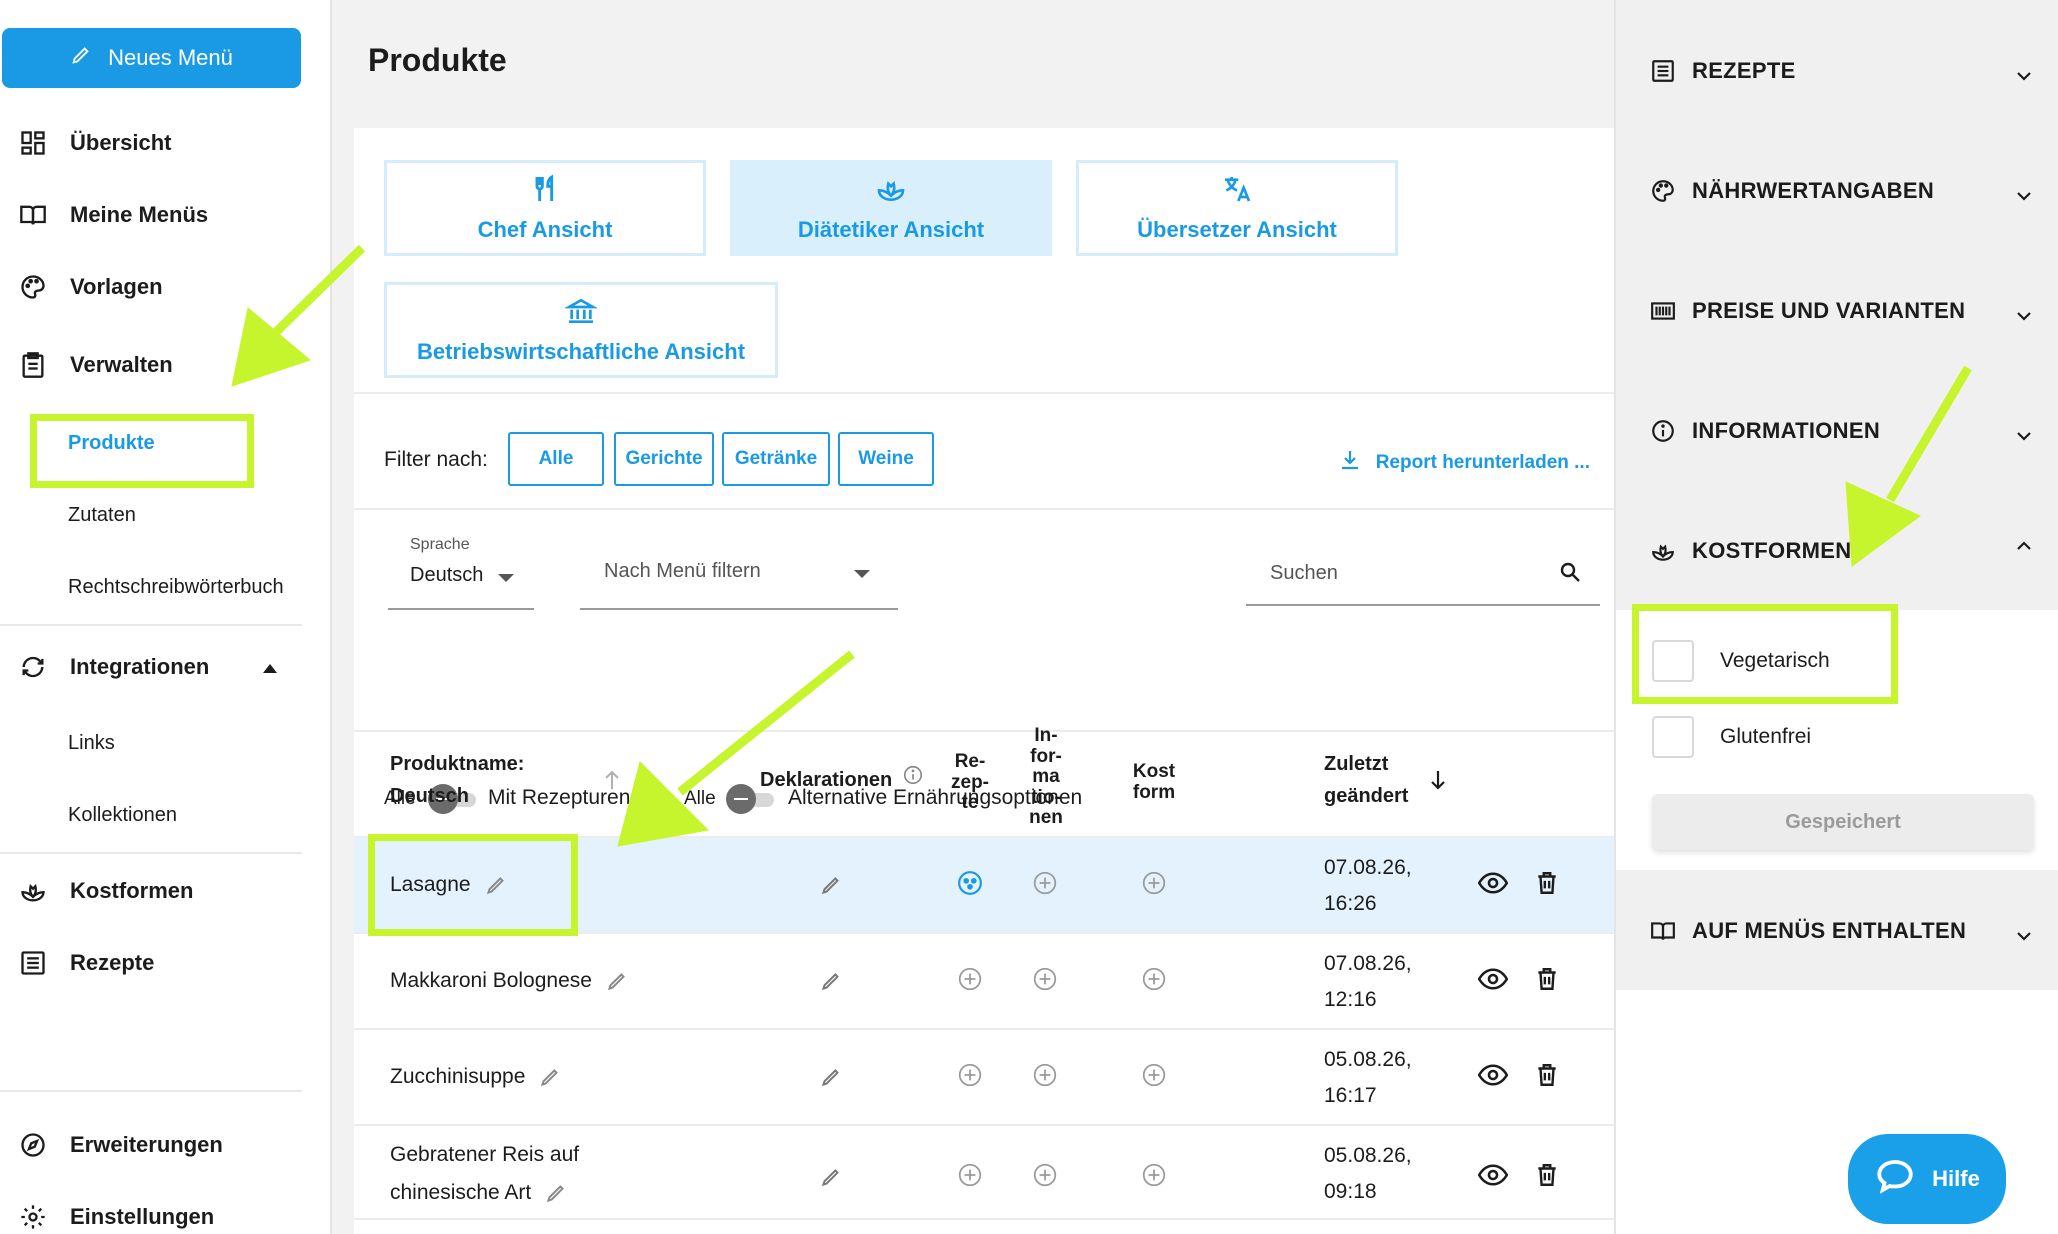  Describe the element at coordinates (1837, 545) in the screenshot. I see `section-diets: KOSTFORMEN` at that location.